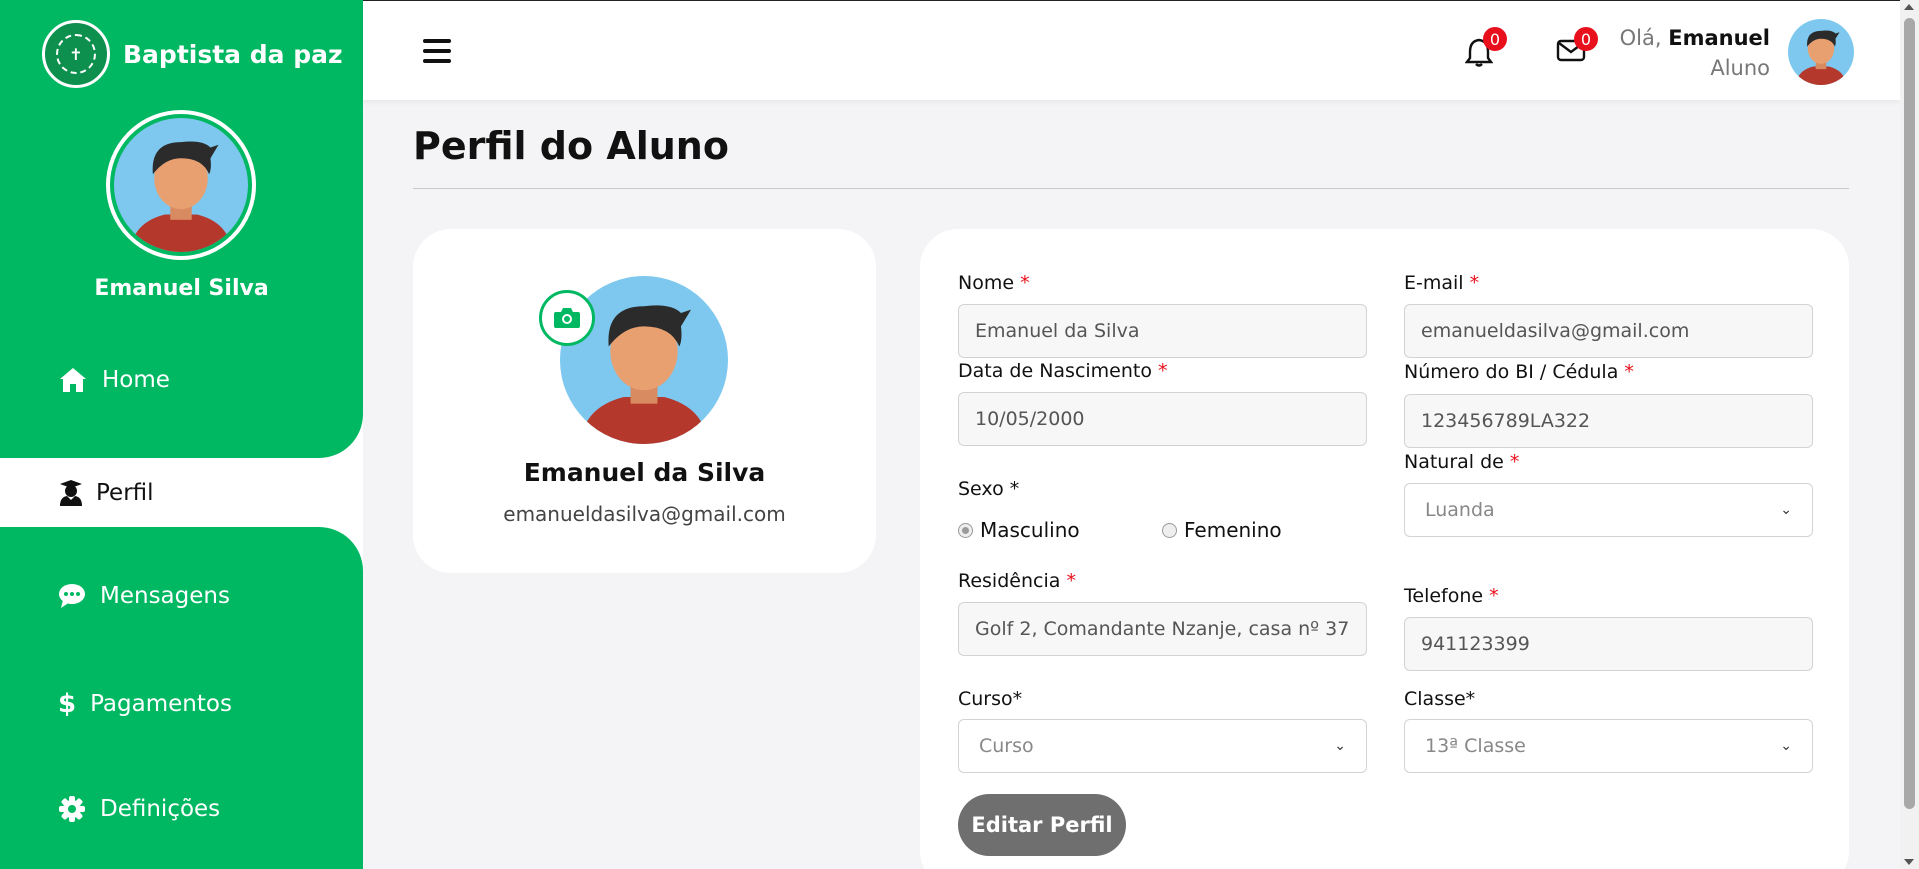 The image size is (1919, 869). Describe the element at coordinates (1440, 699) in the screenshot. I see `classe-label: Classe*` at that location.